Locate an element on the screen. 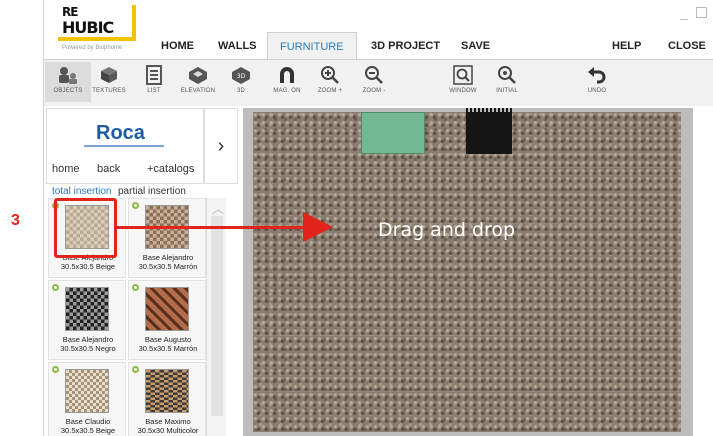  list-icon is located at coordinates (154, 75).